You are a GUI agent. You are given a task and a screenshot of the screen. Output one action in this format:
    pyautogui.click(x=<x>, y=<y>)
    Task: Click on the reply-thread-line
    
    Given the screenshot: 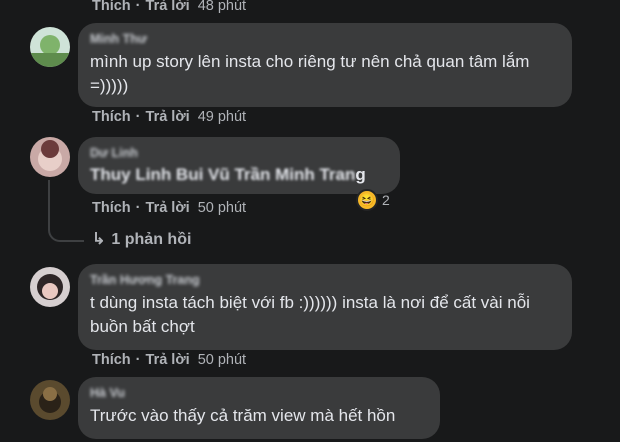 What is the action you would take?
    pyautogui.click(x=66, y=211)
    